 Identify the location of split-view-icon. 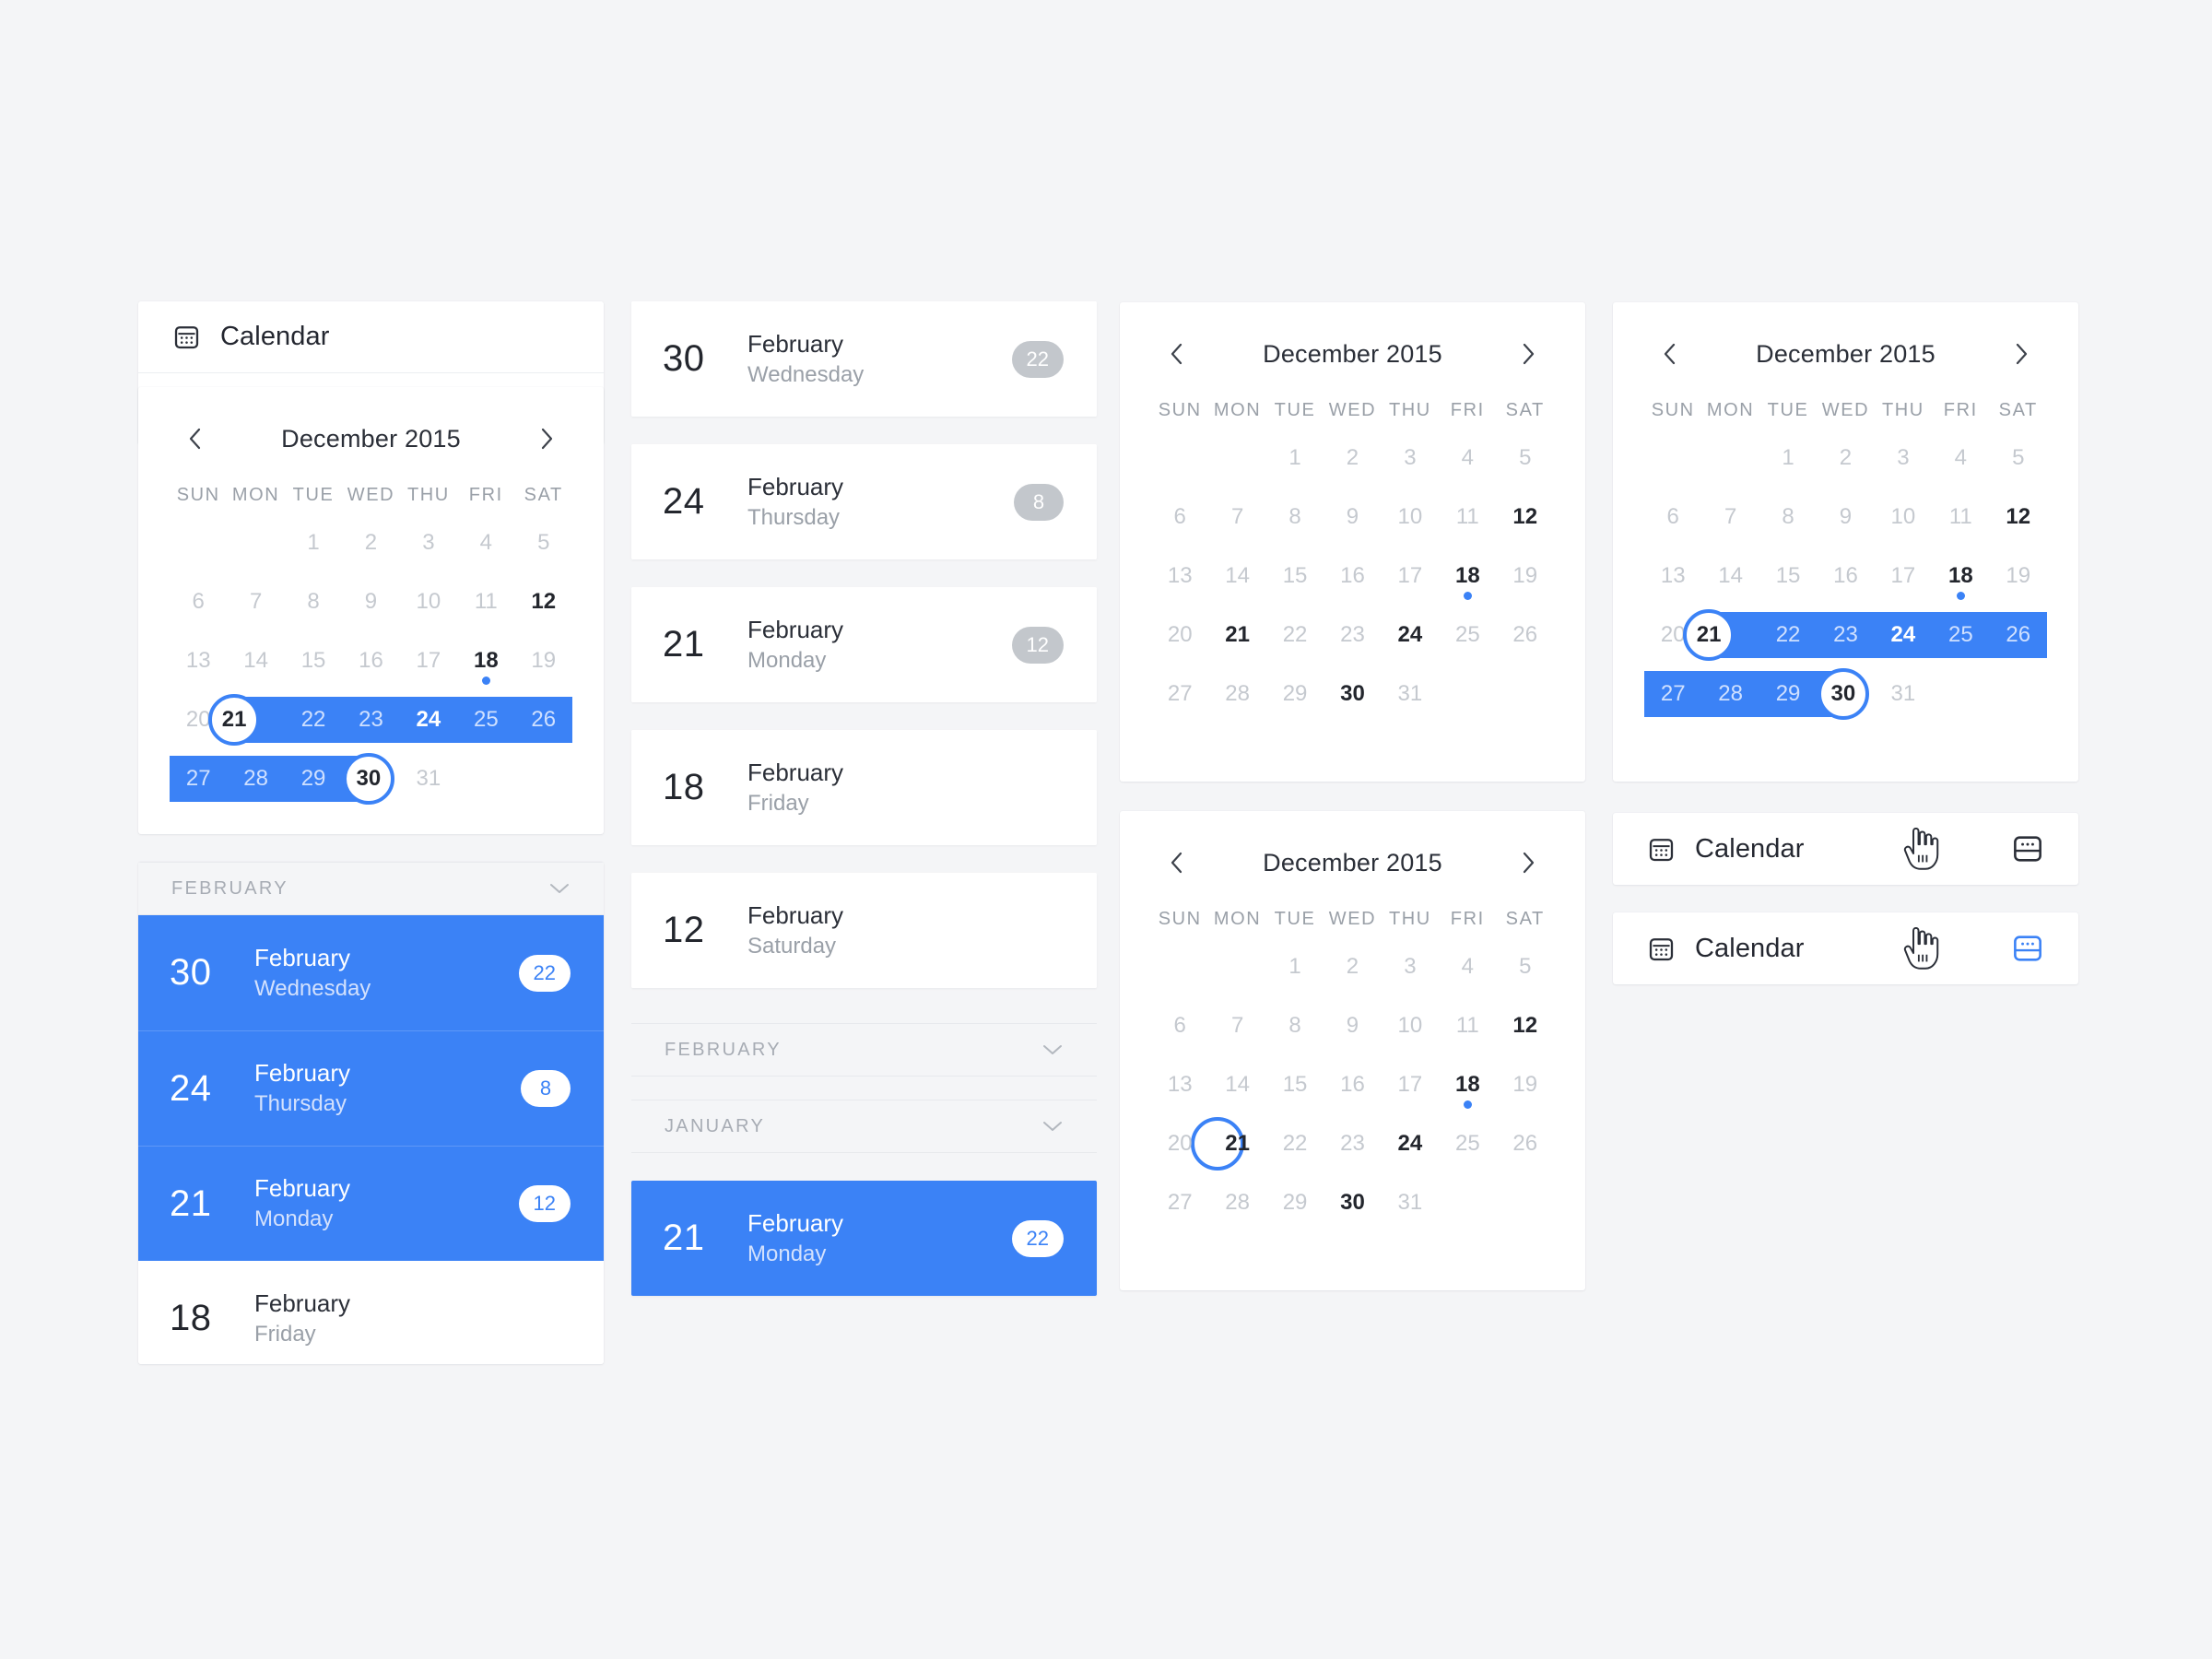
(2027, 849).